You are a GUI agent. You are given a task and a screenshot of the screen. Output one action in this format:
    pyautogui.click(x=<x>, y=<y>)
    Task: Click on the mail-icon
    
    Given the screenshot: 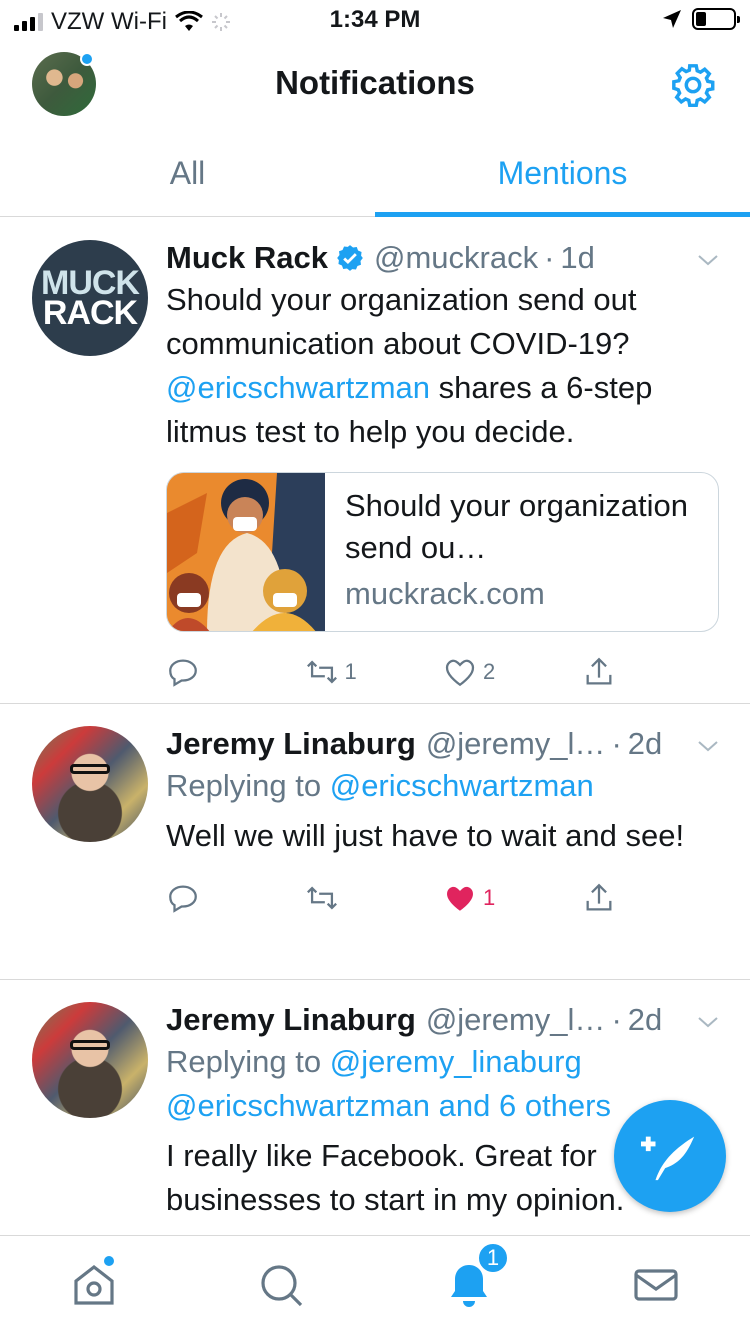 What is the action you would take?
    pyautogui.click(x=656, y=1285)
    